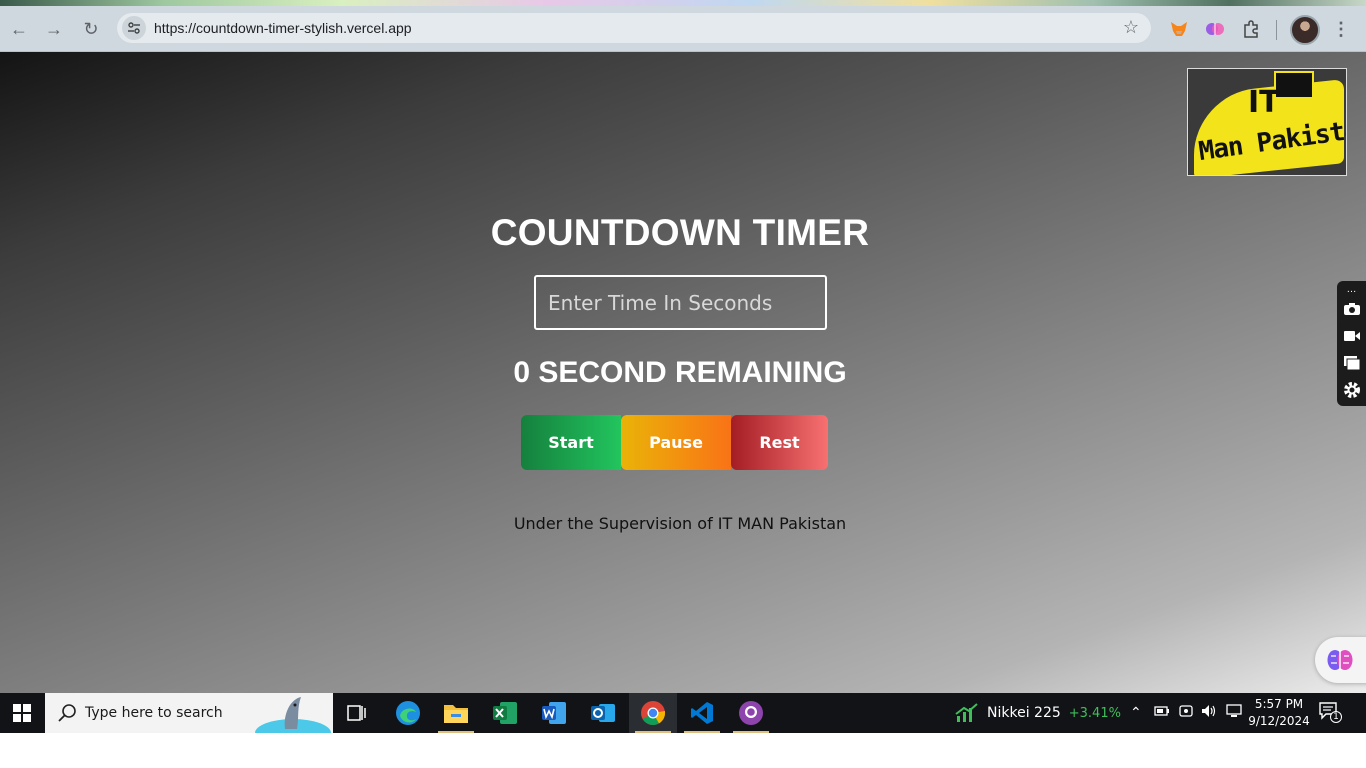  I want to click on meet-now-icon, so click(1186, 712).